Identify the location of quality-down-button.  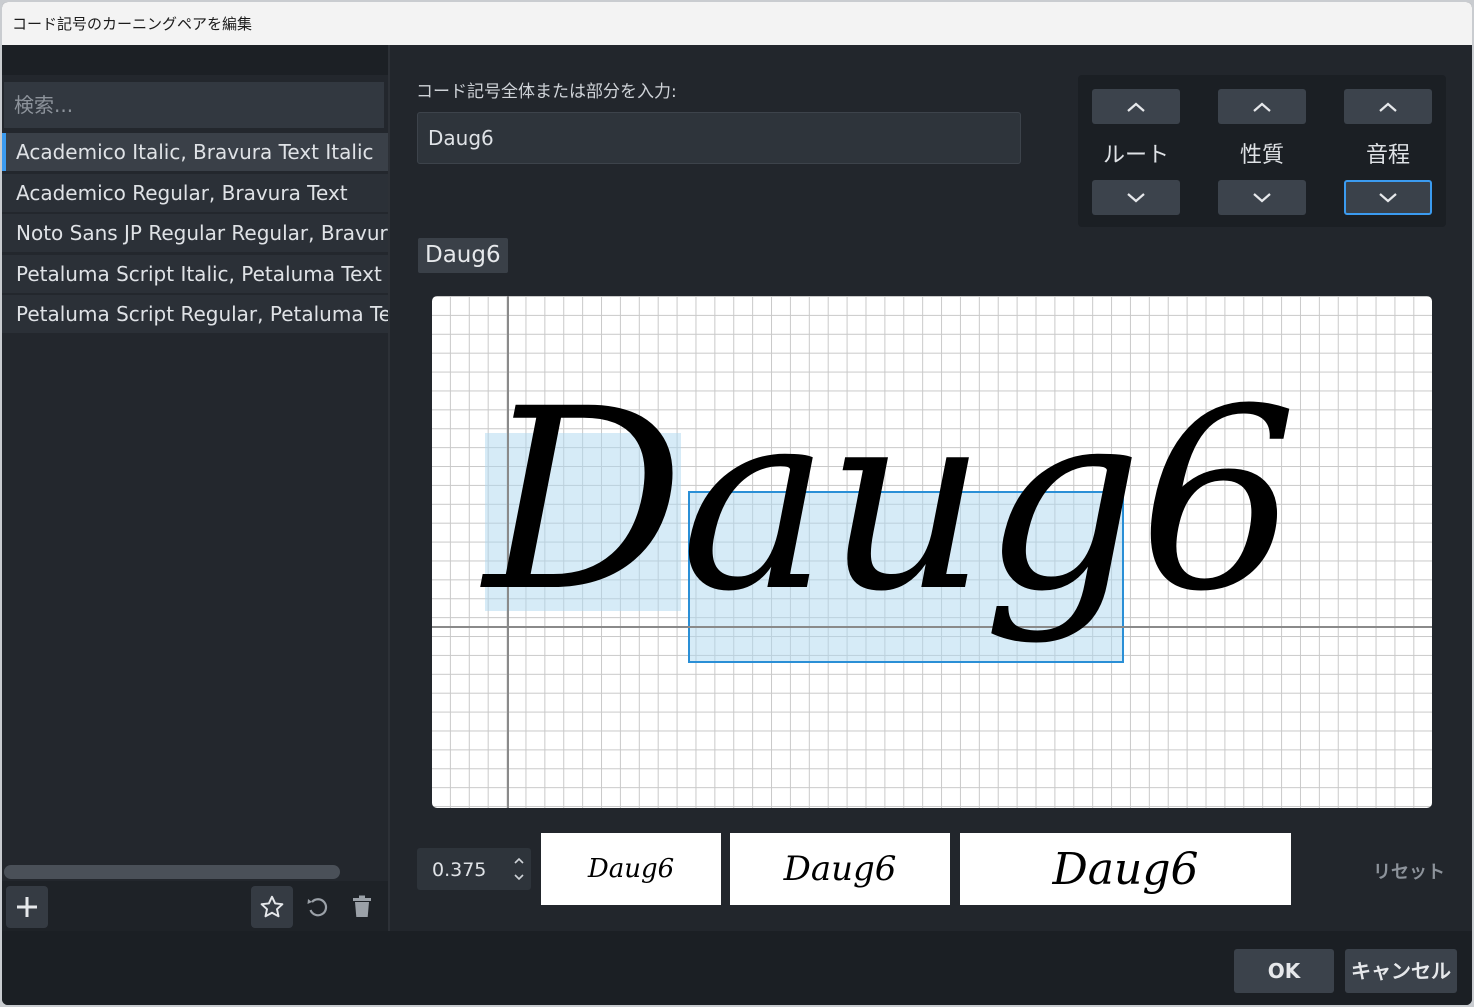
(1262, 197).